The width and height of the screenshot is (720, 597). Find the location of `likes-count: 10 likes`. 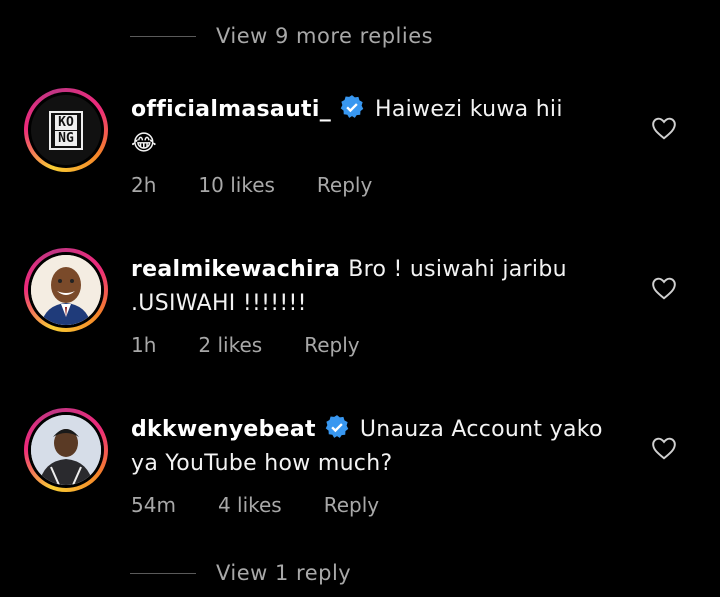

likes-count: 10 likes is located at coordinates (236, 185).